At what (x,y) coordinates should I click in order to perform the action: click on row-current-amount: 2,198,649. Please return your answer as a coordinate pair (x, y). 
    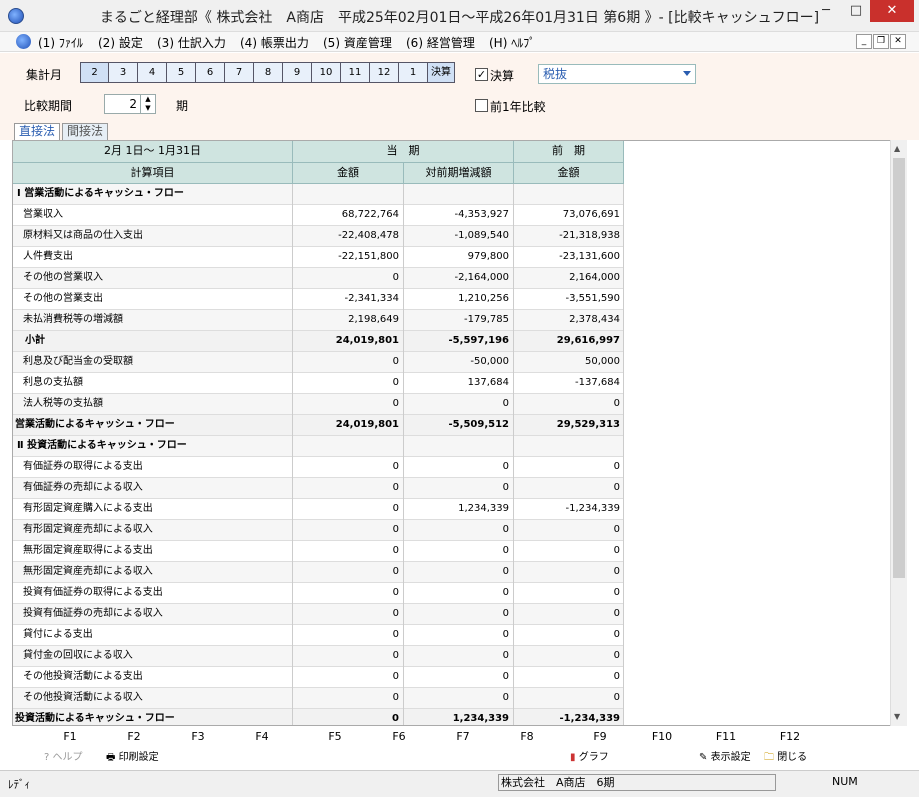
    Looking at the image, I should click on (348, 320).